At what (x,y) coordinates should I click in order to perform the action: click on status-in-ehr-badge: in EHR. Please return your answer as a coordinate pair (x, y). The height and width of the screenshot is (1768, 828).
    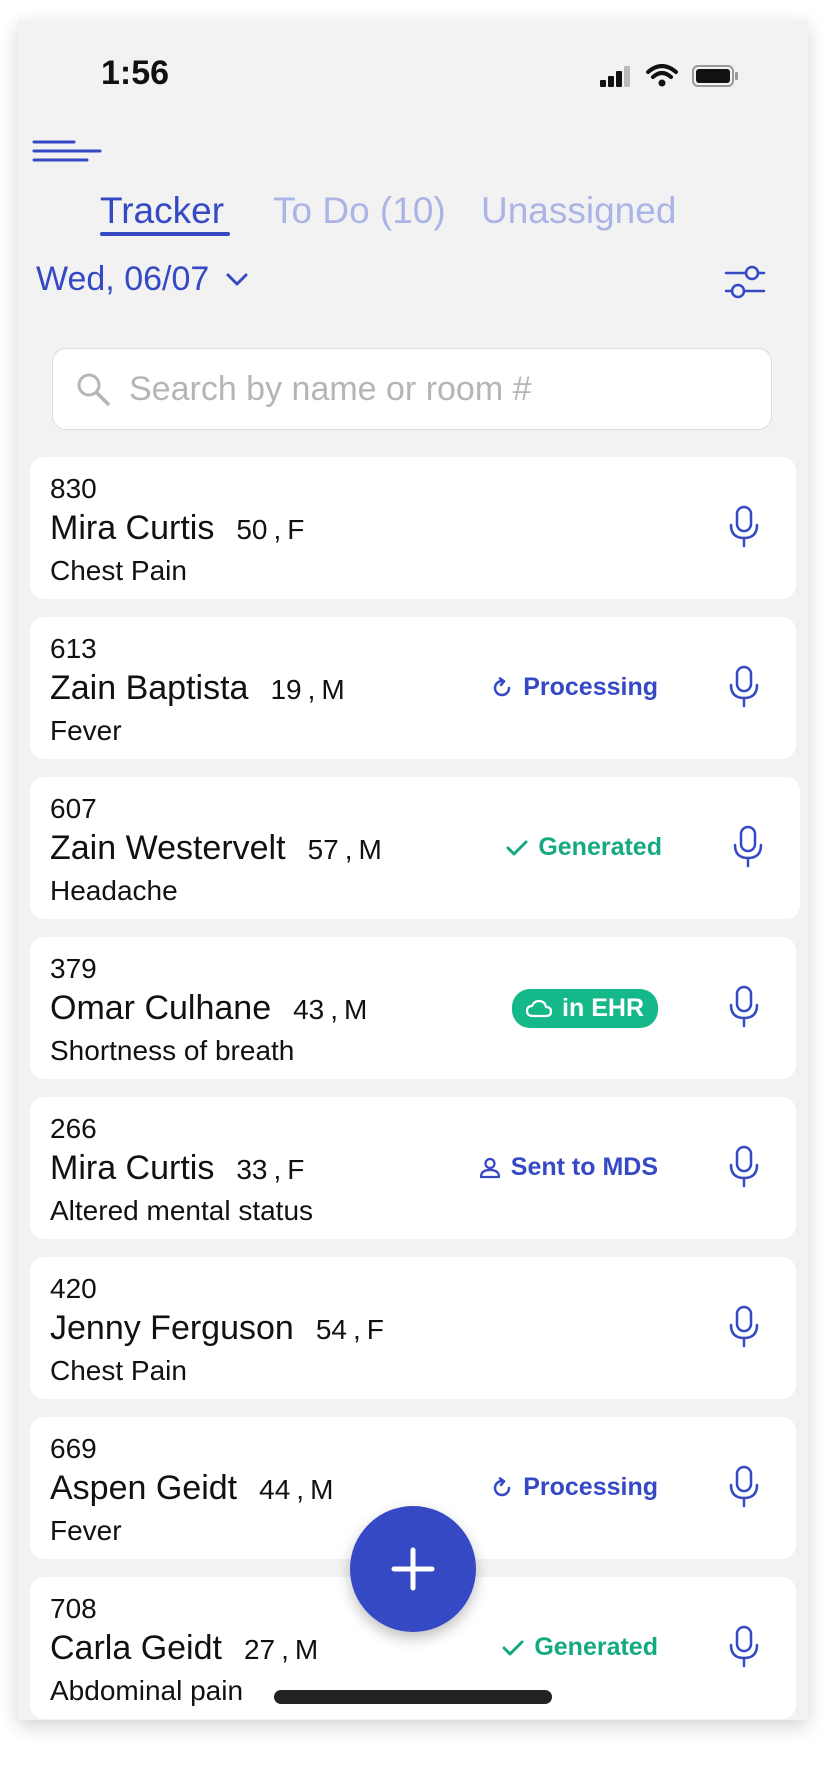
    Looking at the image, I should click on (585, 1008).